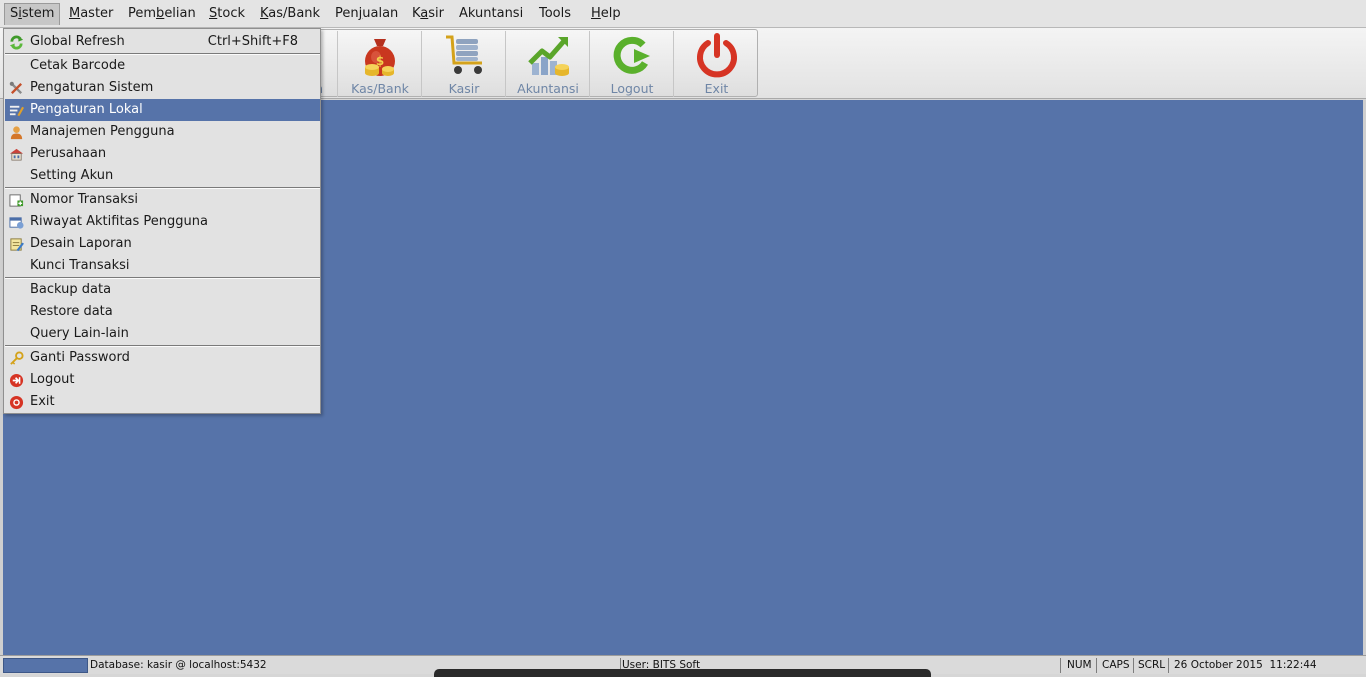  I want to click on menu-akuntansi: Akuntansi, so click(491, 14).